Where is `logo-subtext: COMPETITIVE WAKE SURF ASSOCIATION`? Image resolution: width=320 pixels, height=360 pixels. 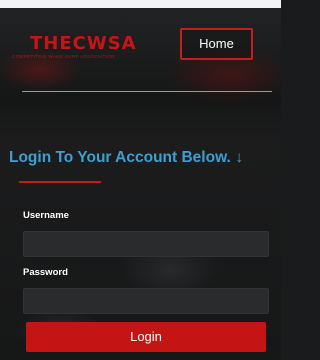 logo-subtext: COMPETITIVE WAKE SURF ASSOCIATION is located at coordinates (63, 56).